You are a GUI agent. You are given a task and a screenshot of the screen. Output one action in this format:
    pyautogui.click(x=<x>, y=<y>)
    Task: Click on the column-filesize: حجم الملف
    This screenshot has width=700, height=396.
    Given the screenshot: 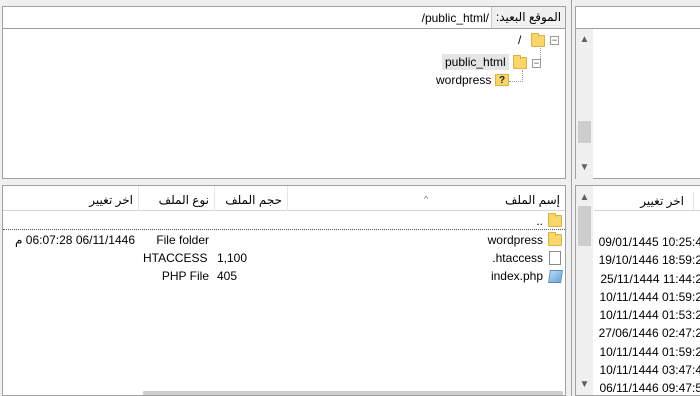 What is the action you would take?
    pyautogui.click(x=250, y=198)
    